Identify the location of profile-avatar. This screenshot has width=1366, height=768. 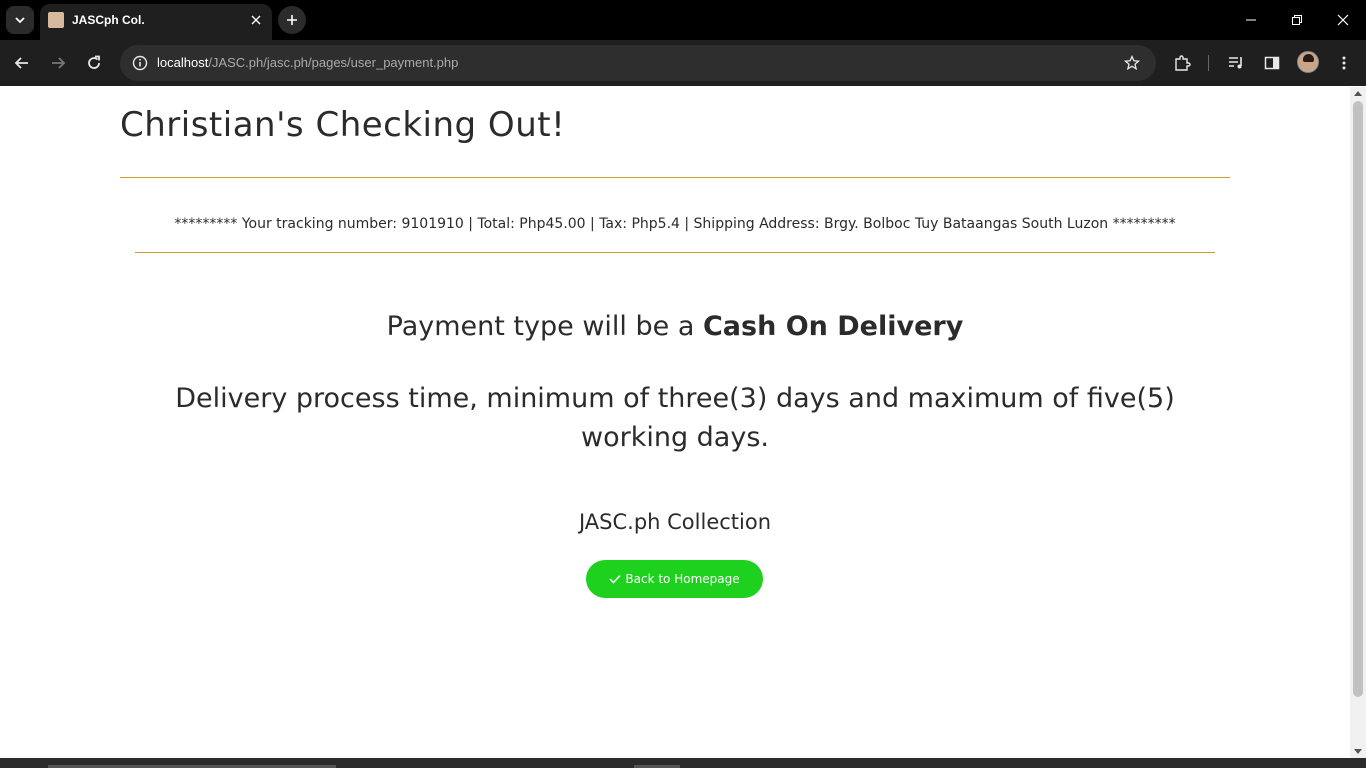
(1308, 62).